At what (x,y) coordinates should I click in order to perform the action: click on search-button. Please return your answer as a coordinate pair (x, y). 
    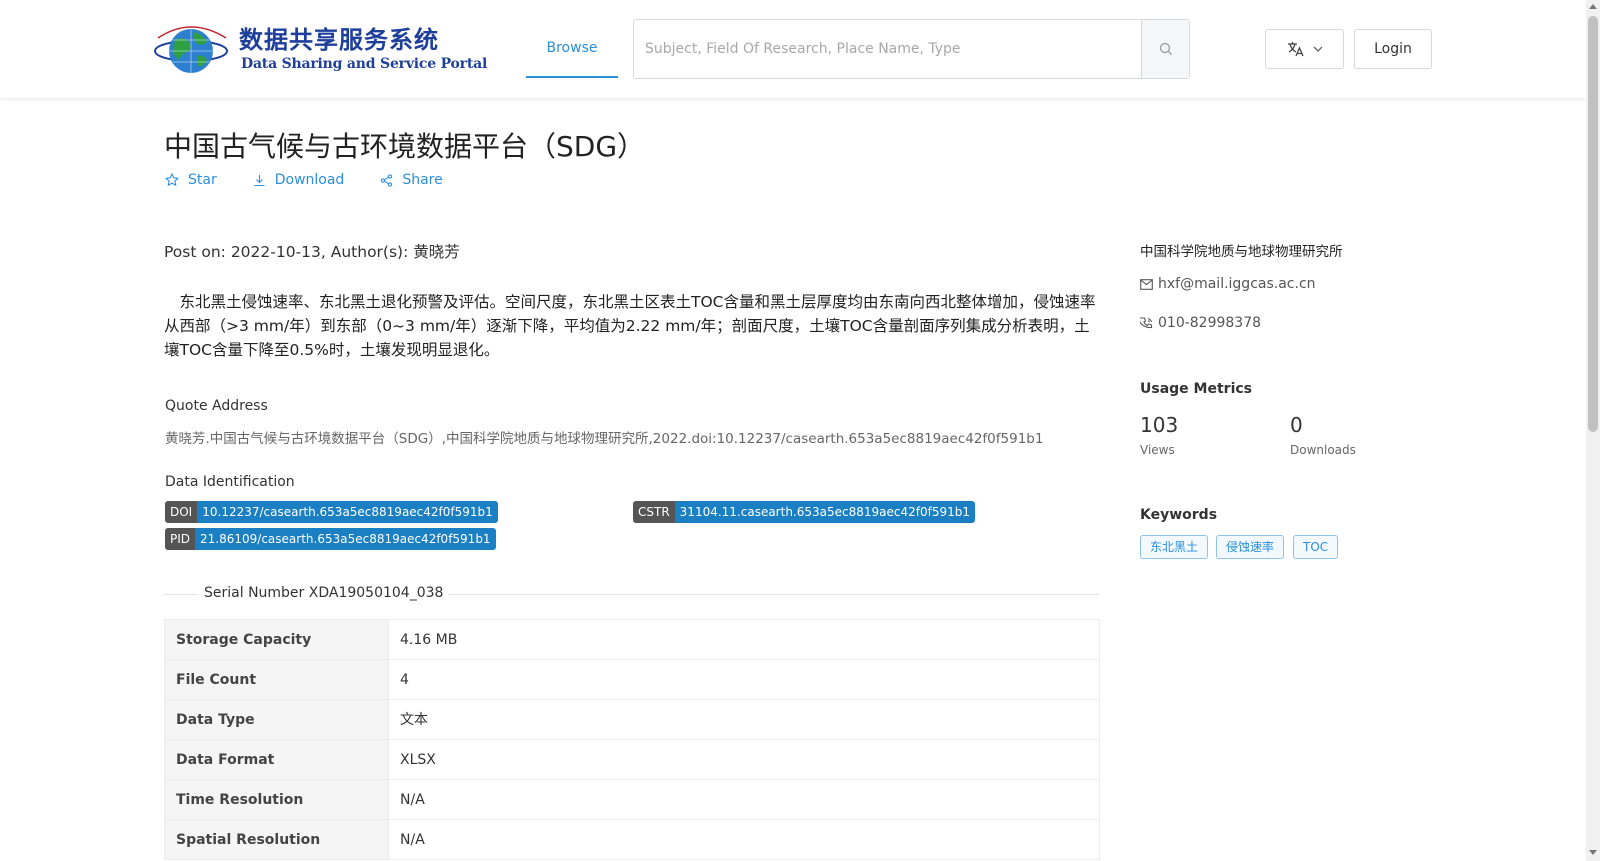
    Looking at the image, I should click on (1165, 49).